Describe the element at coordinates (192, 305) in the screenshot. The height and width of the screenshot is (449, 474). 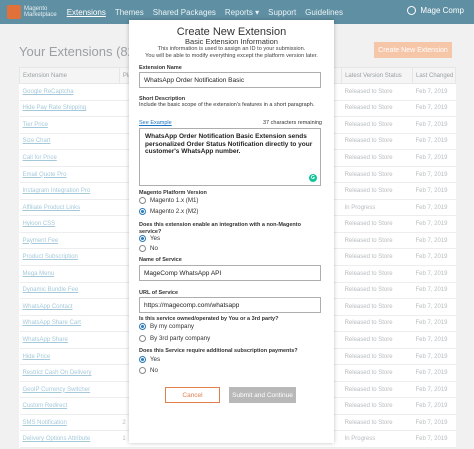
I see `service-url-value: https://magecomp.com/whatsapp` at that location.